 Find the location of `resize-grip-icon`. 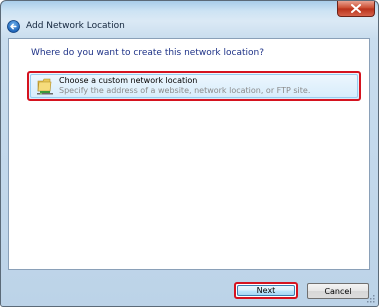

resize-grip-icon is located at coordinates (371, 299).